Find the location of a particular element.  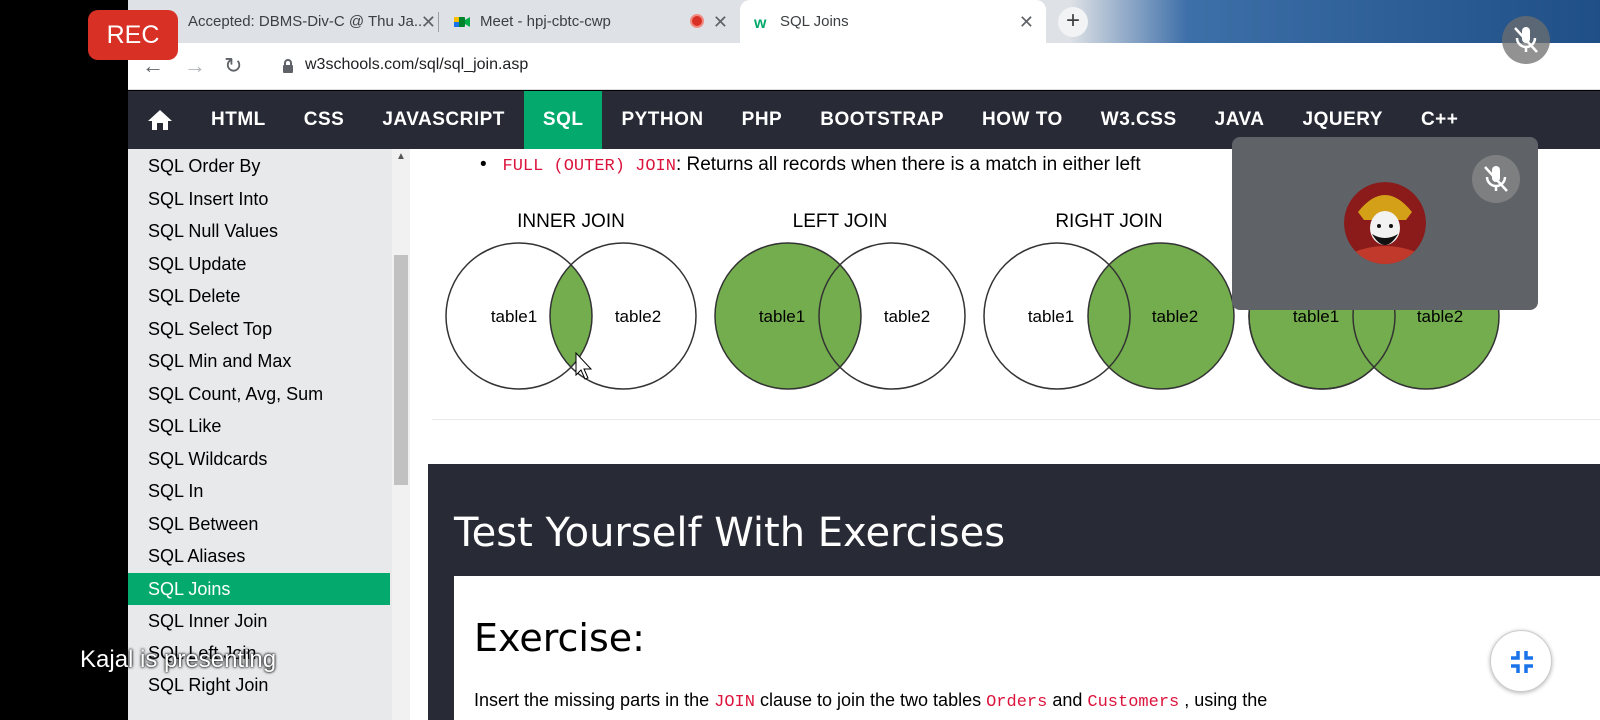

home-icon is located at coordinates (160, 120).